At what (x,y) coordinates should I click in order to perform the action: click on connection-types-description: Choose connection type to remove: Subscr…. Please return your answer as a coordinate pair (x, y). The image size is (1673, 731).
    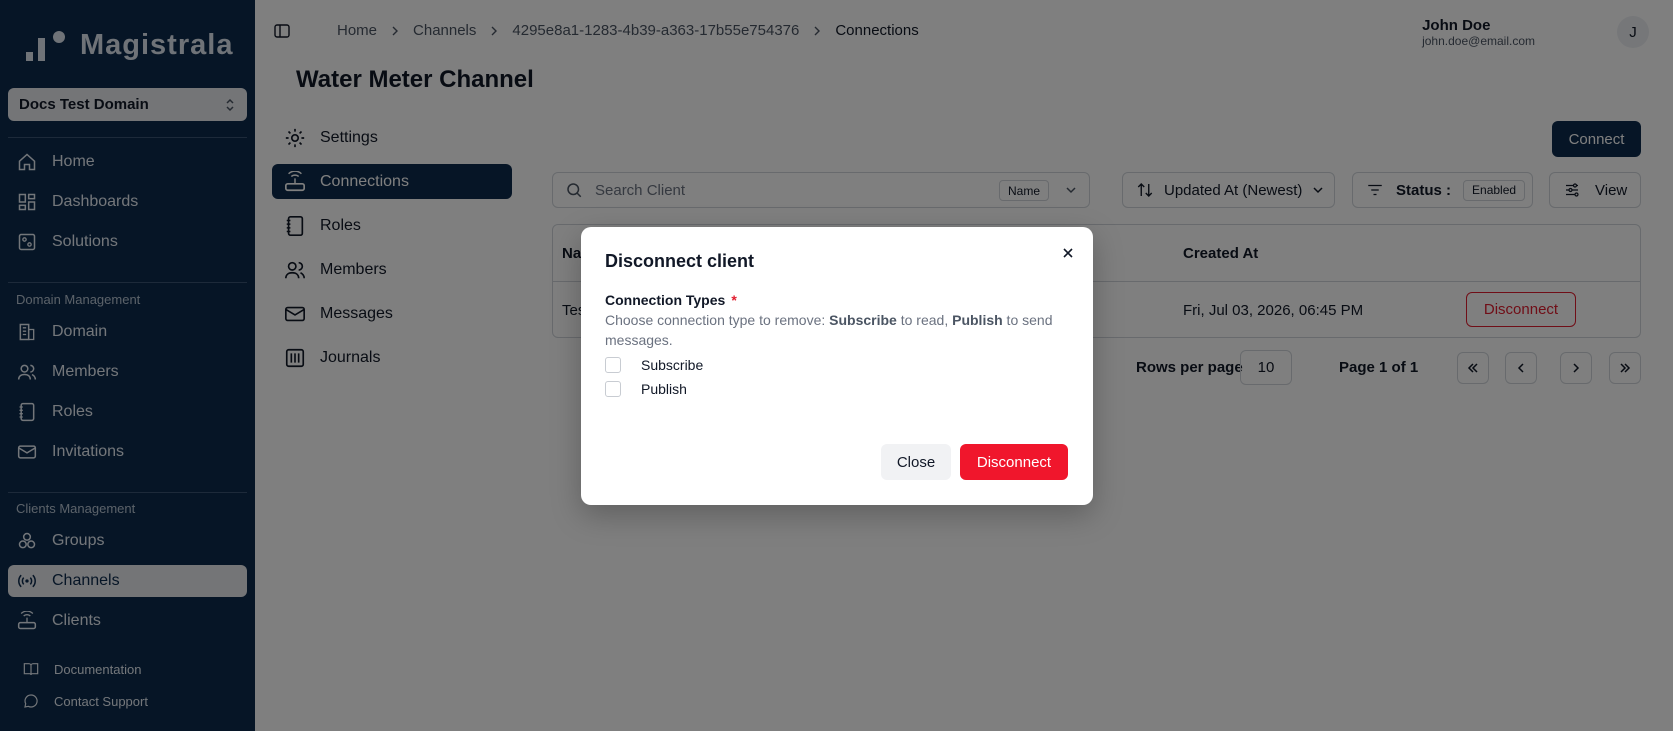
    Looking at the image, I should click on (840, 330).